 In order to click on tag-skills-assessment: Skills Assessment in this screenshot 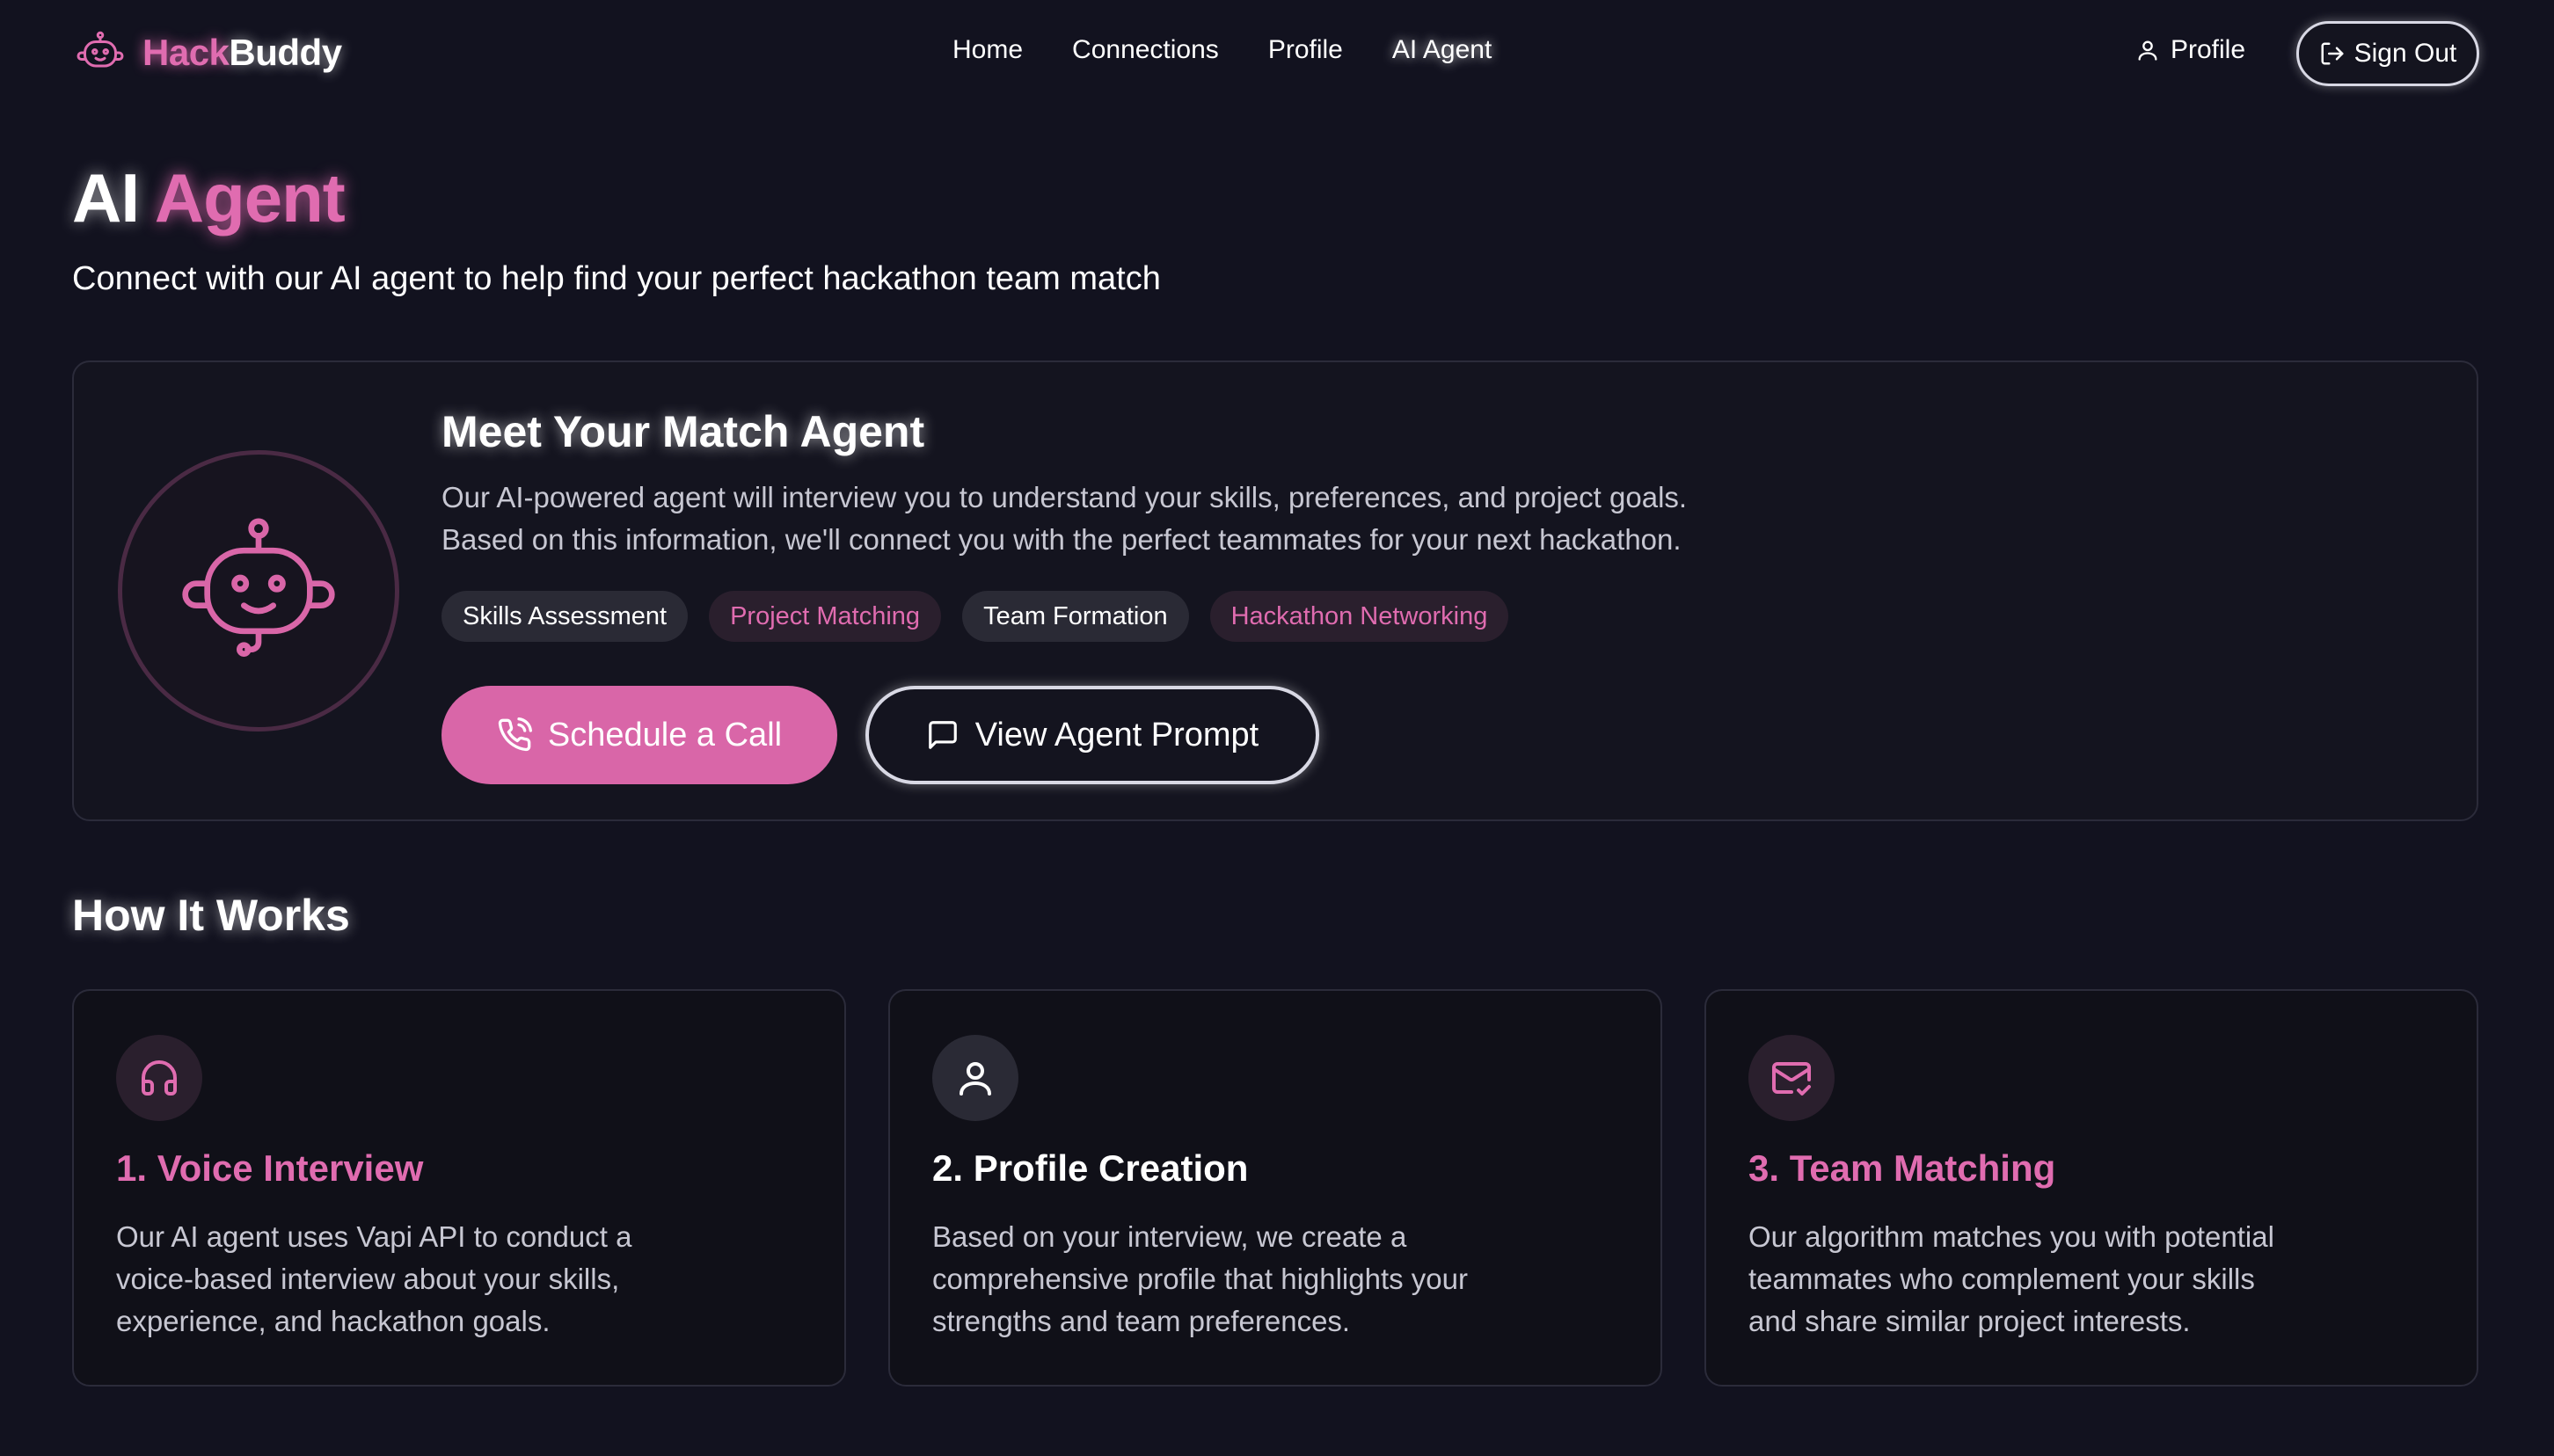, I will do `click(565, 616)`.